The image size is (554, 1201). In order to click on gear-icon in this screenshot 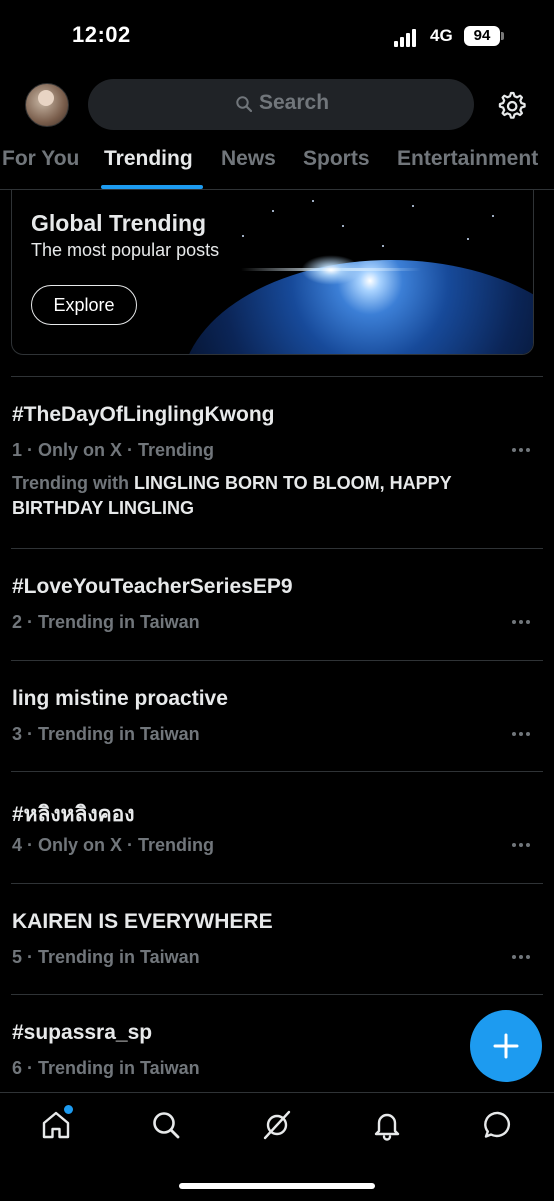, I will do `click(511, 105)`.